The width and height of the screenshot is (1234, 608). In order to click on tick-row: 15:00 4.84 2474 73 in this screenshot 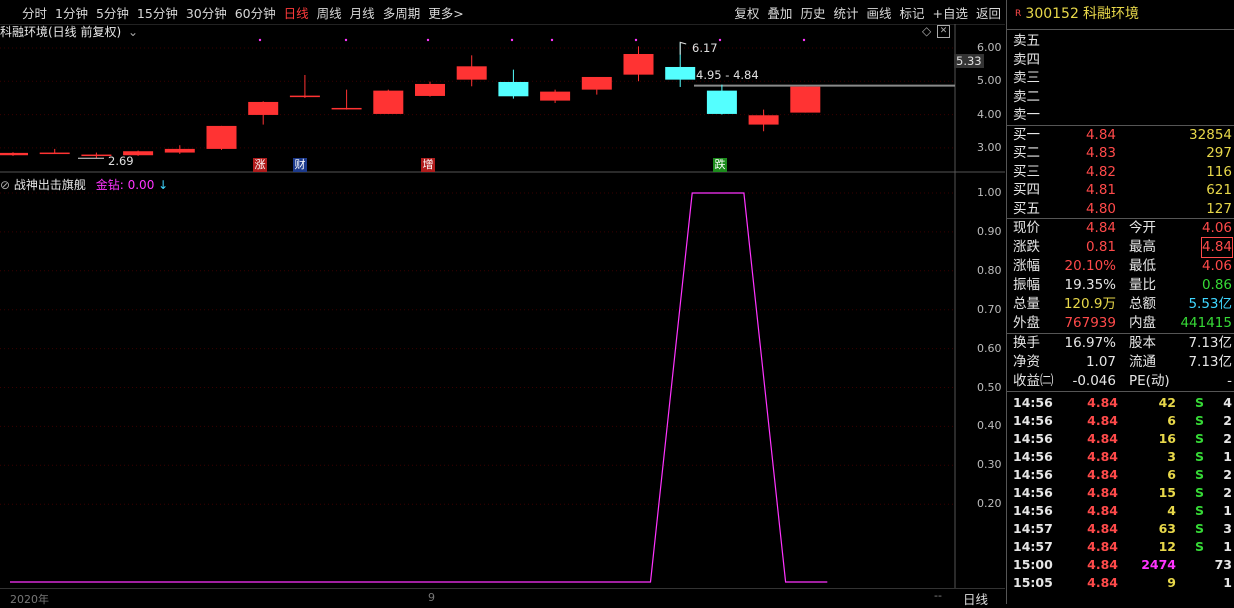, I will do `click(1120, 565)`.